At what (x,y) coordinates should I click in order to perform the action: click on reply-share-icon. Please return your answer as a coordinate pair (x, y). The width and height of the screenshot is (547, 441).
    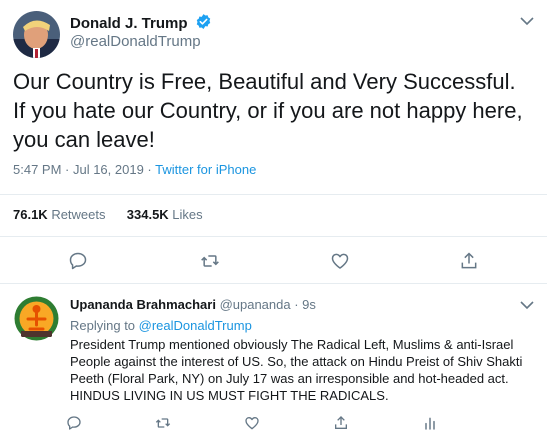
    Looking at the image, I should click on (341, 423).